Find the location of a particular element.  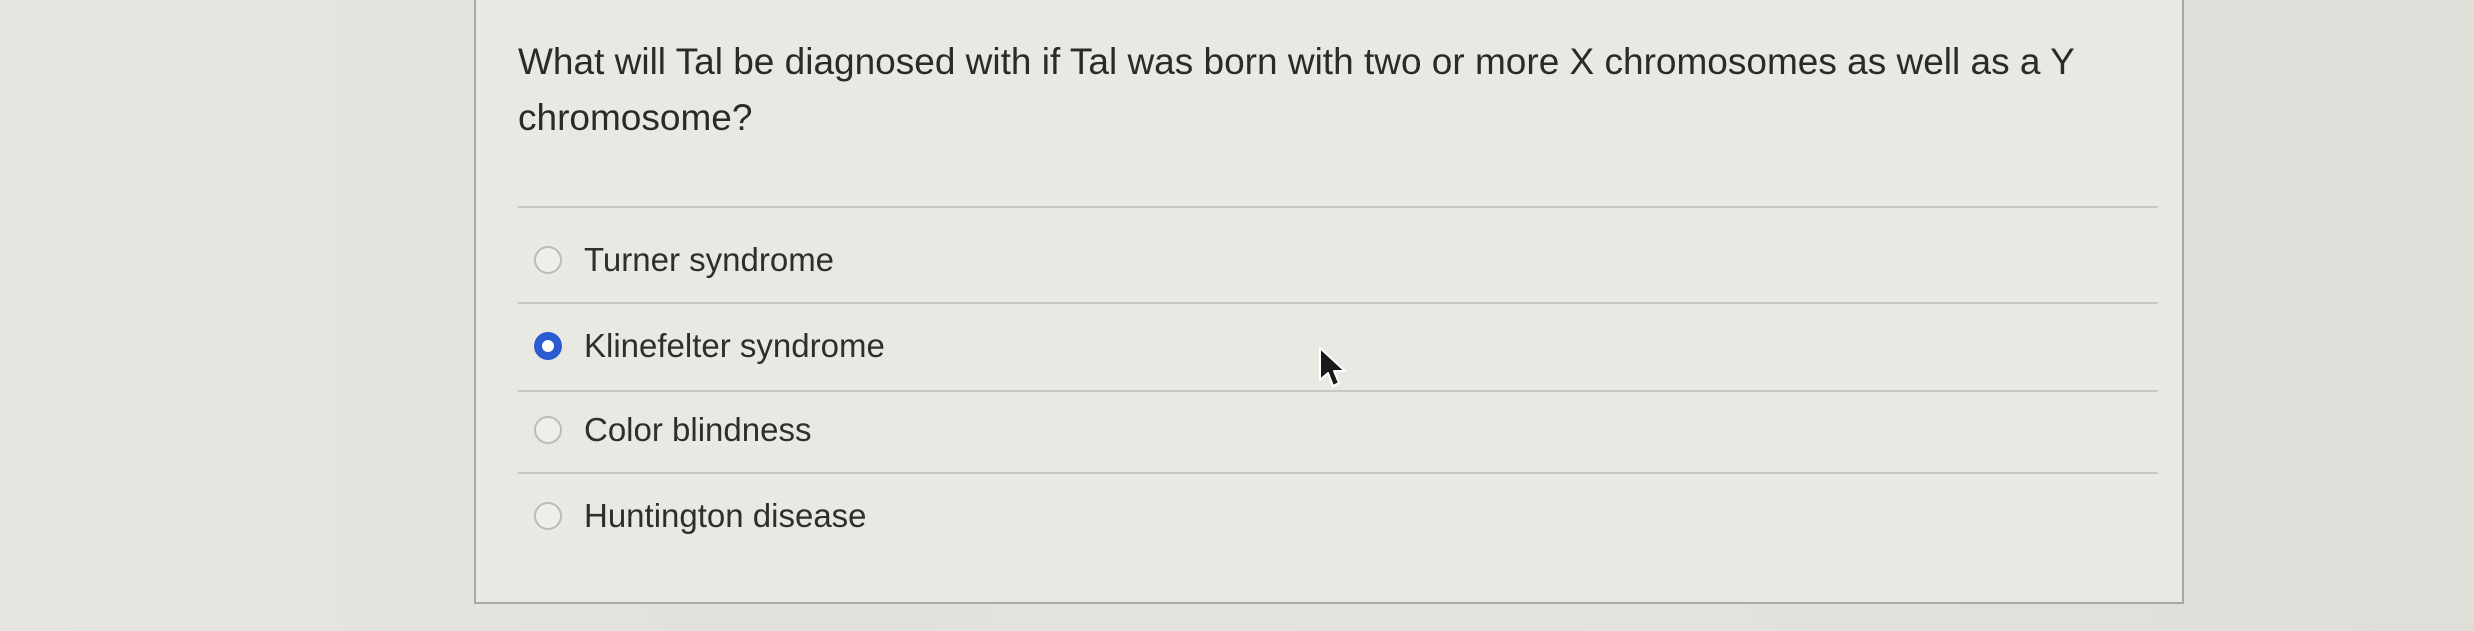

option-turner-syndrome: Turner syndrome is located at coordinates (684, 260).